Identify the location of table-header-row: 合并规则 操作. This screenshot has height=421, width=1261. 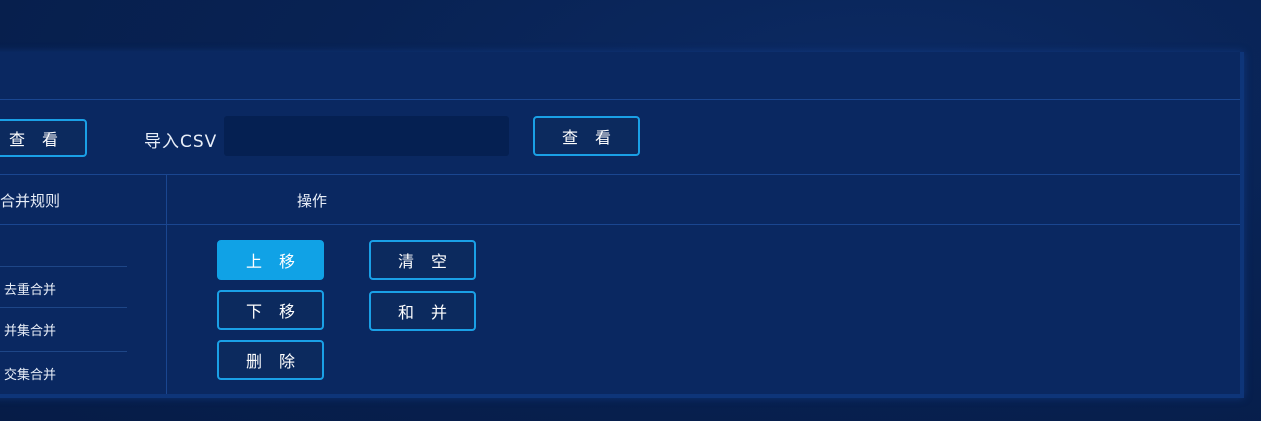
(620, 199).